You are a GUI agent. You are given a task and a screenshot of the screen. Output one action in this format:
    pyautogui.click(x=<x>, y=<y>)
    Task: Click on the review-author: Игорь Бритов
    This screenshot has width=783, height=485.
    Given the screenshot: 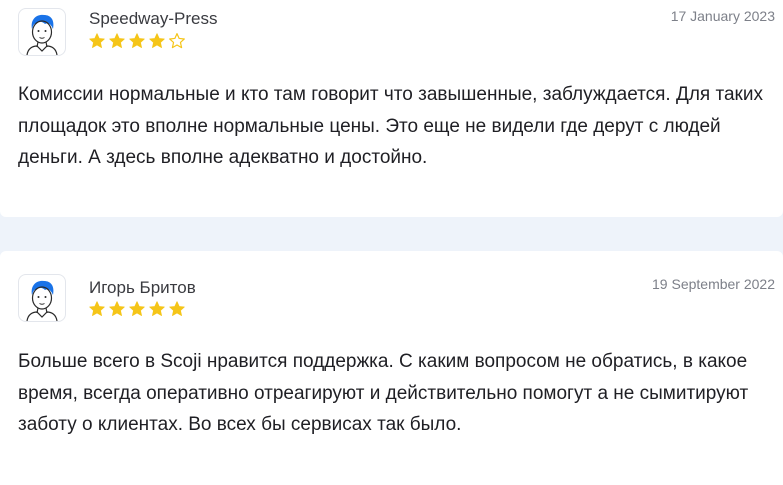 What is the action you would take?
    pyautogui.click(x=142, y=287)
    